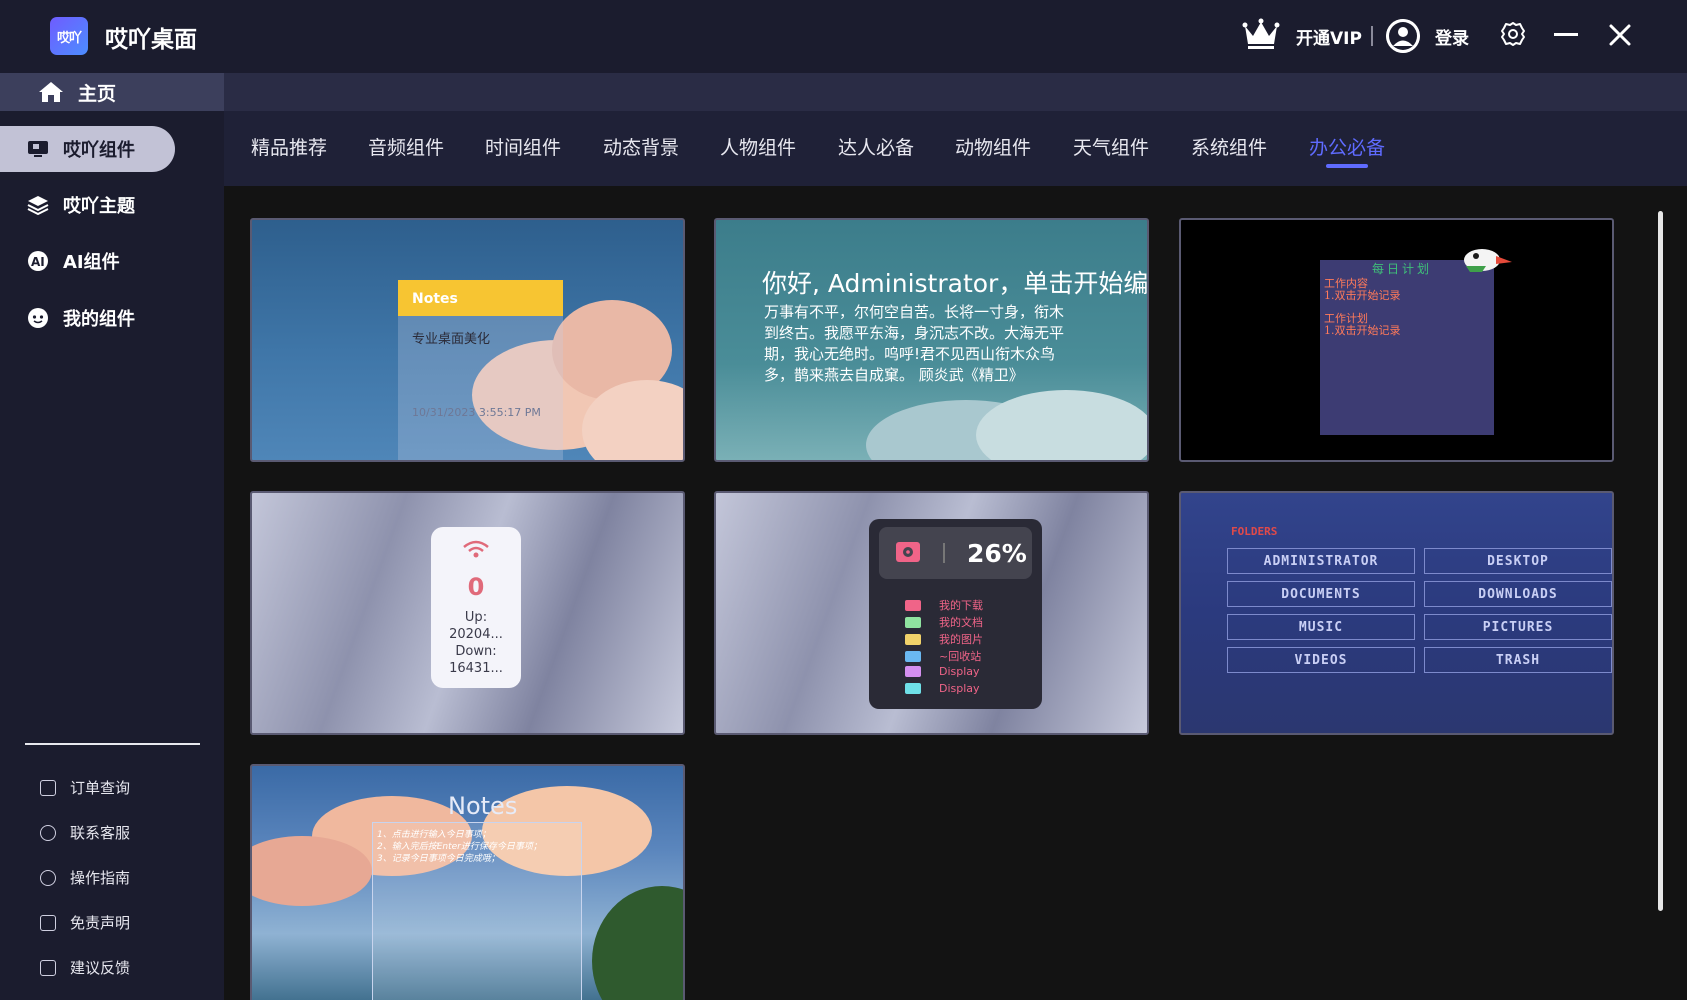 This screenshot has width=1687, height=1000. Describe the element at coordinates (1229, 146) in the screenshot. I see `tab-system: 系统组件` at that location.